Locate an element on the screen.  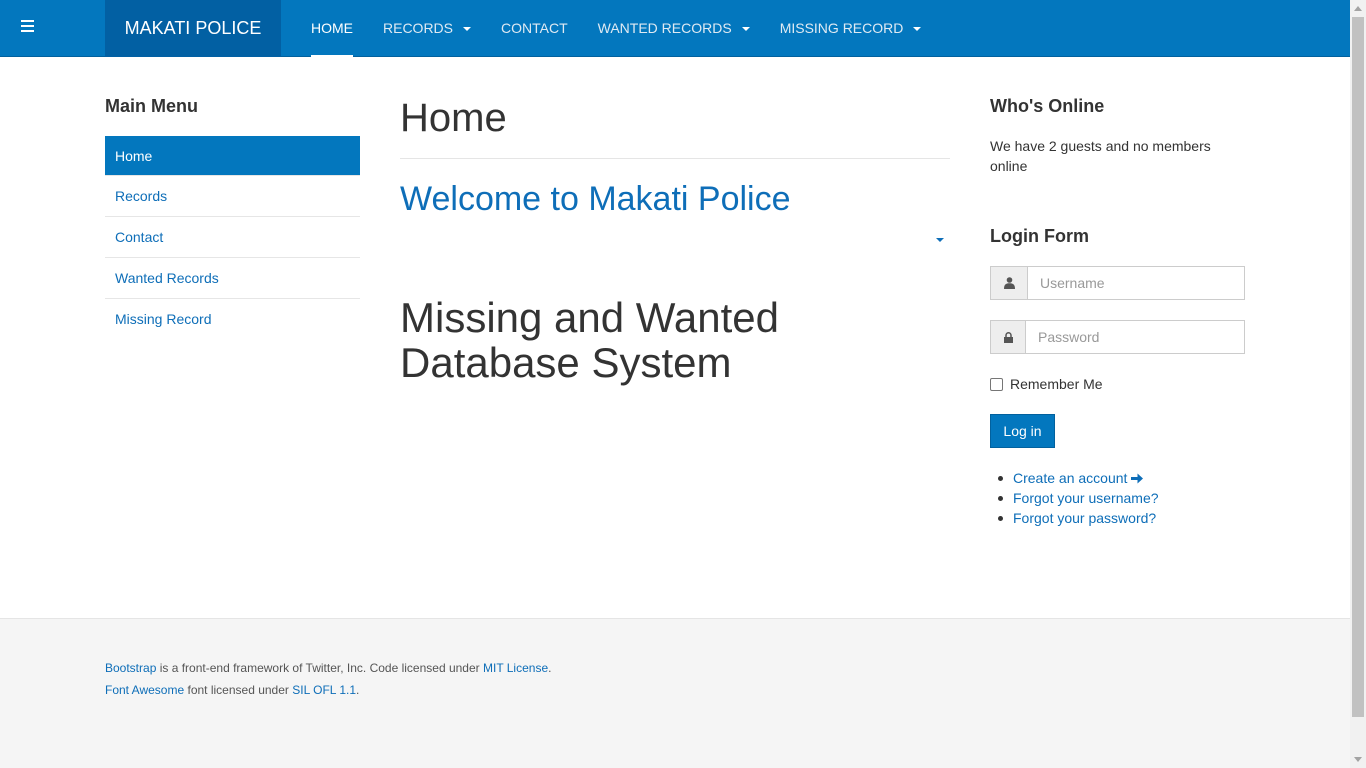
create-account-link: Create an account is located at coordinates (1078, 478).